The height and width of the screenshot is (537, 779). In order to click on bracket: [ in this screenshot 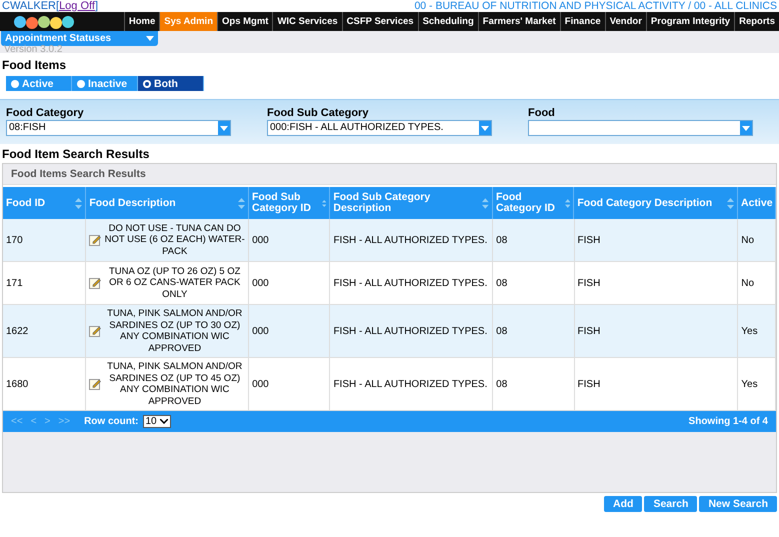, I will do `click(58, 6)`.